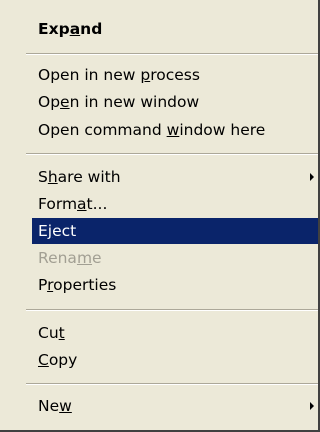 The height and width of the screenshot is (432, 320). I want to click on menu-item-label: Open in new process, so click(119, 75).